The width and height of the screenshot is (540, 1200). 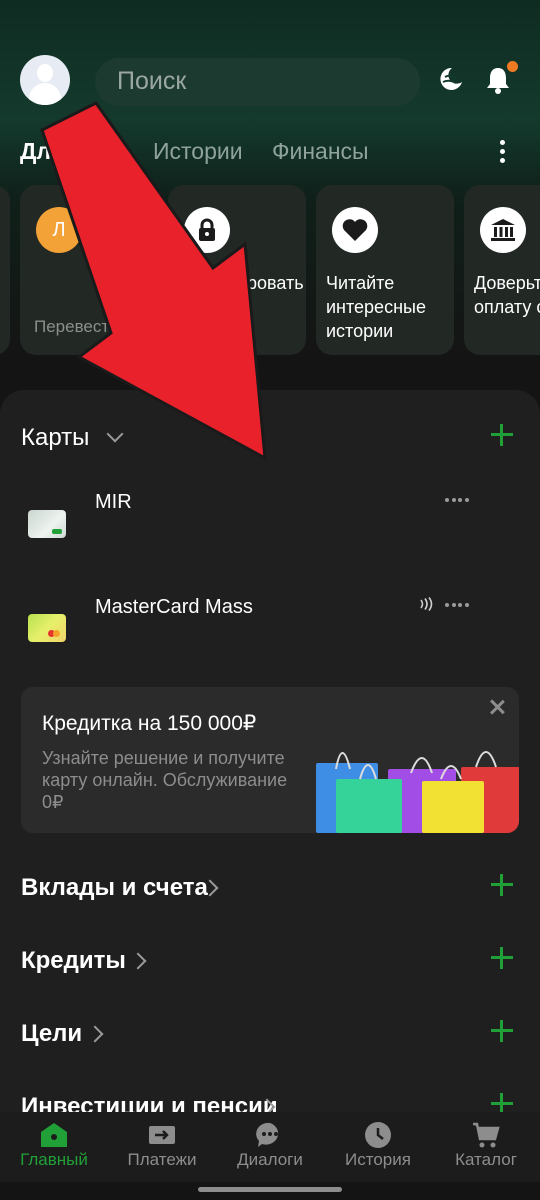 What do you see at coordinates (512, 66) in the screenshot?
I see `notification-dot` at bounding box center [512, 66].